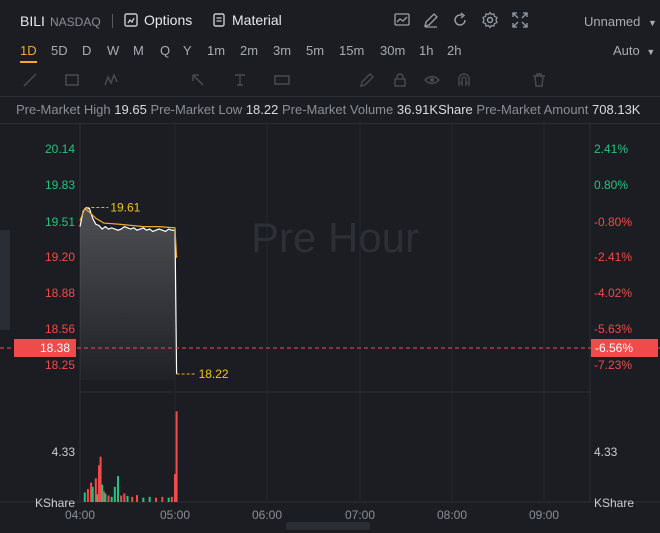  I want to click on rectangle-icon, so click(72, 80).